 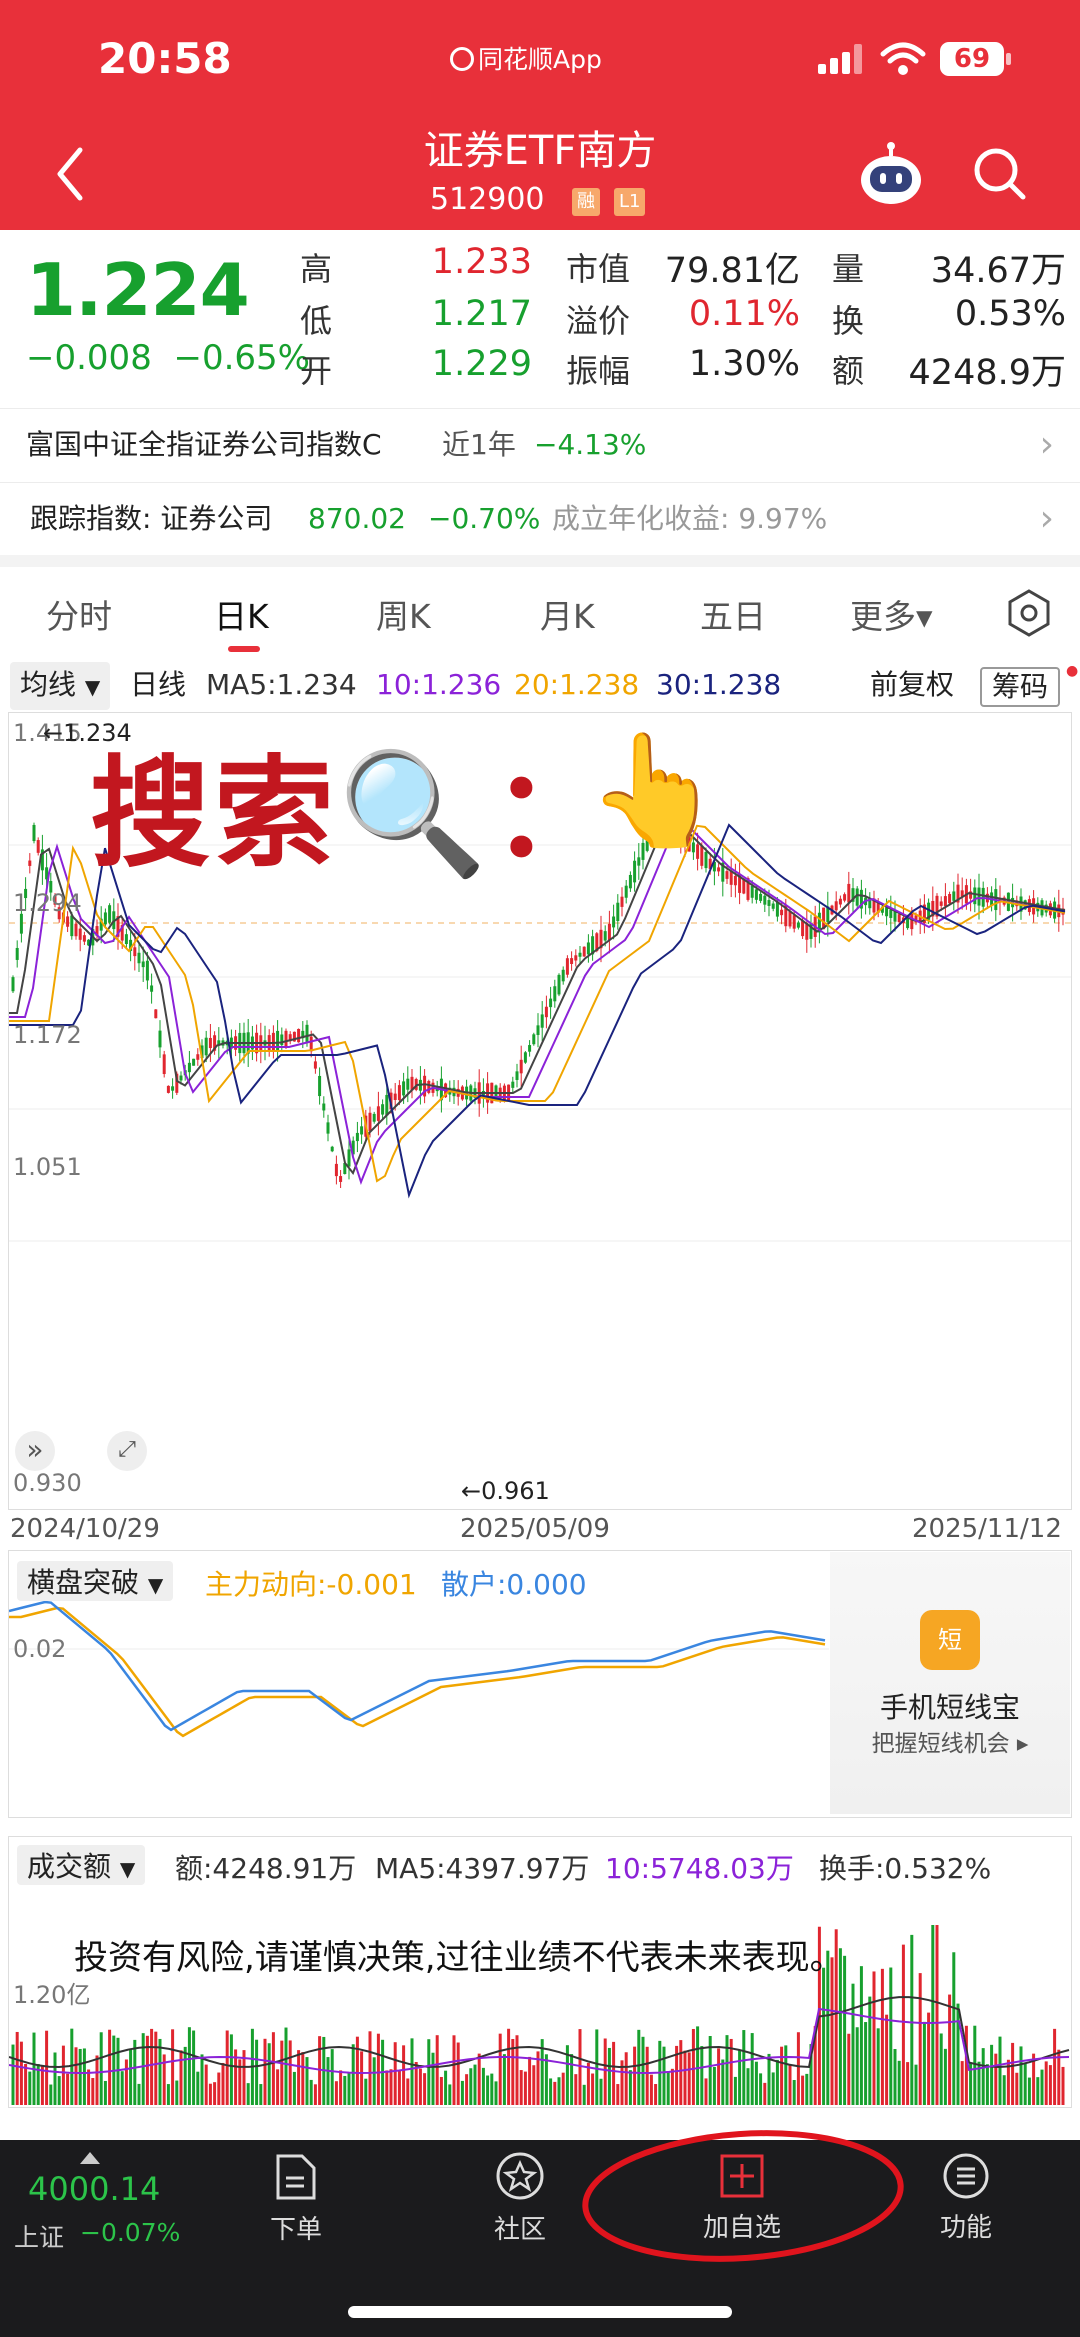 I want to click on search-icon, so click(x=999, y=173).